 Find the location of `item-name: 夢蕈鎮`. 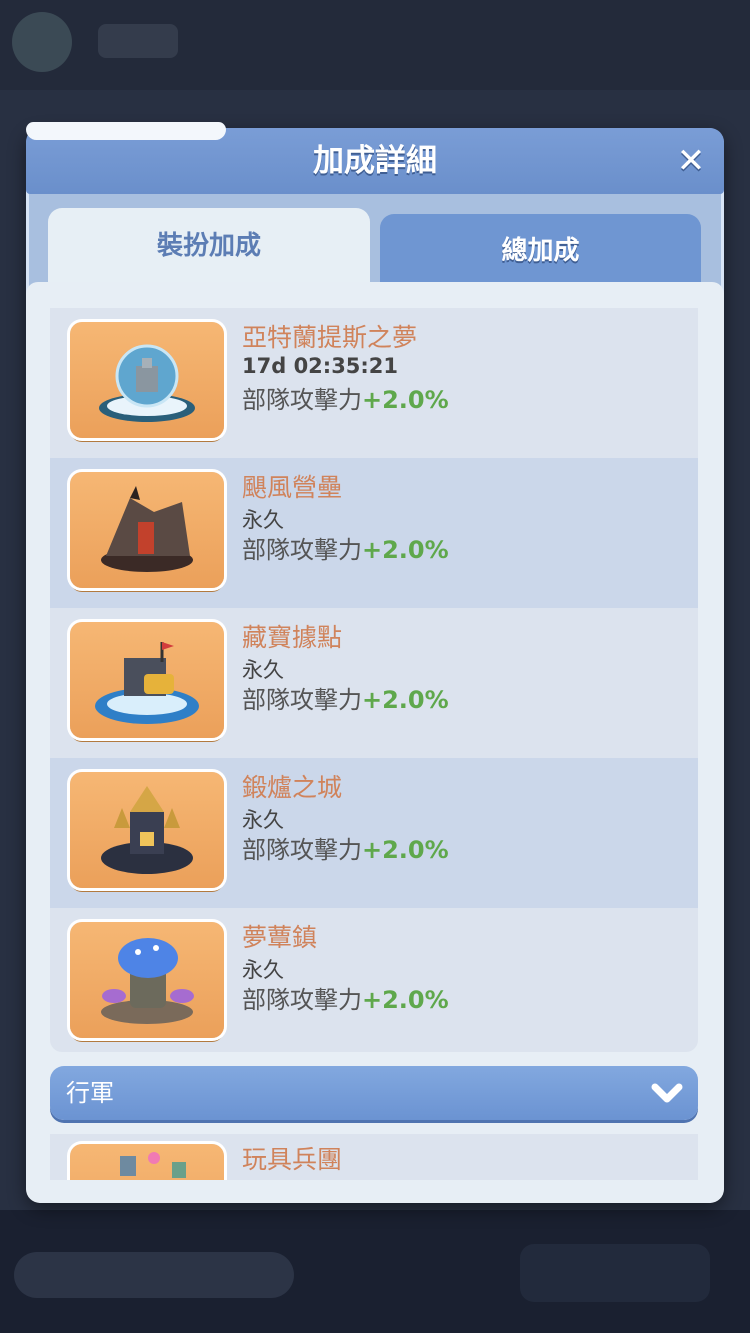

item-name: 夢蕈鎮 is located at coordinates (280, 937).